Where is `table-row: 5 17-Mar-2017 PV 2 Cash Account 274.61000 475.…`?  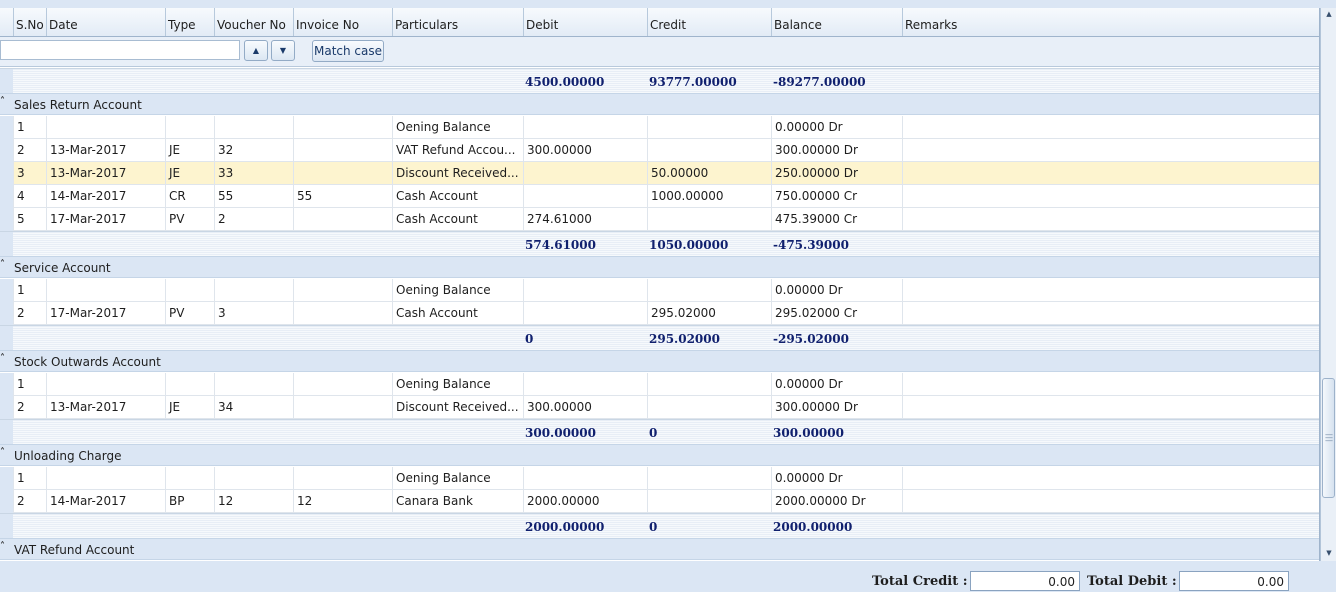 table-row: 5 17-Mar-2017 PV 2 Cash Account 274.61000 475.… is located at coordinates (659, 219).